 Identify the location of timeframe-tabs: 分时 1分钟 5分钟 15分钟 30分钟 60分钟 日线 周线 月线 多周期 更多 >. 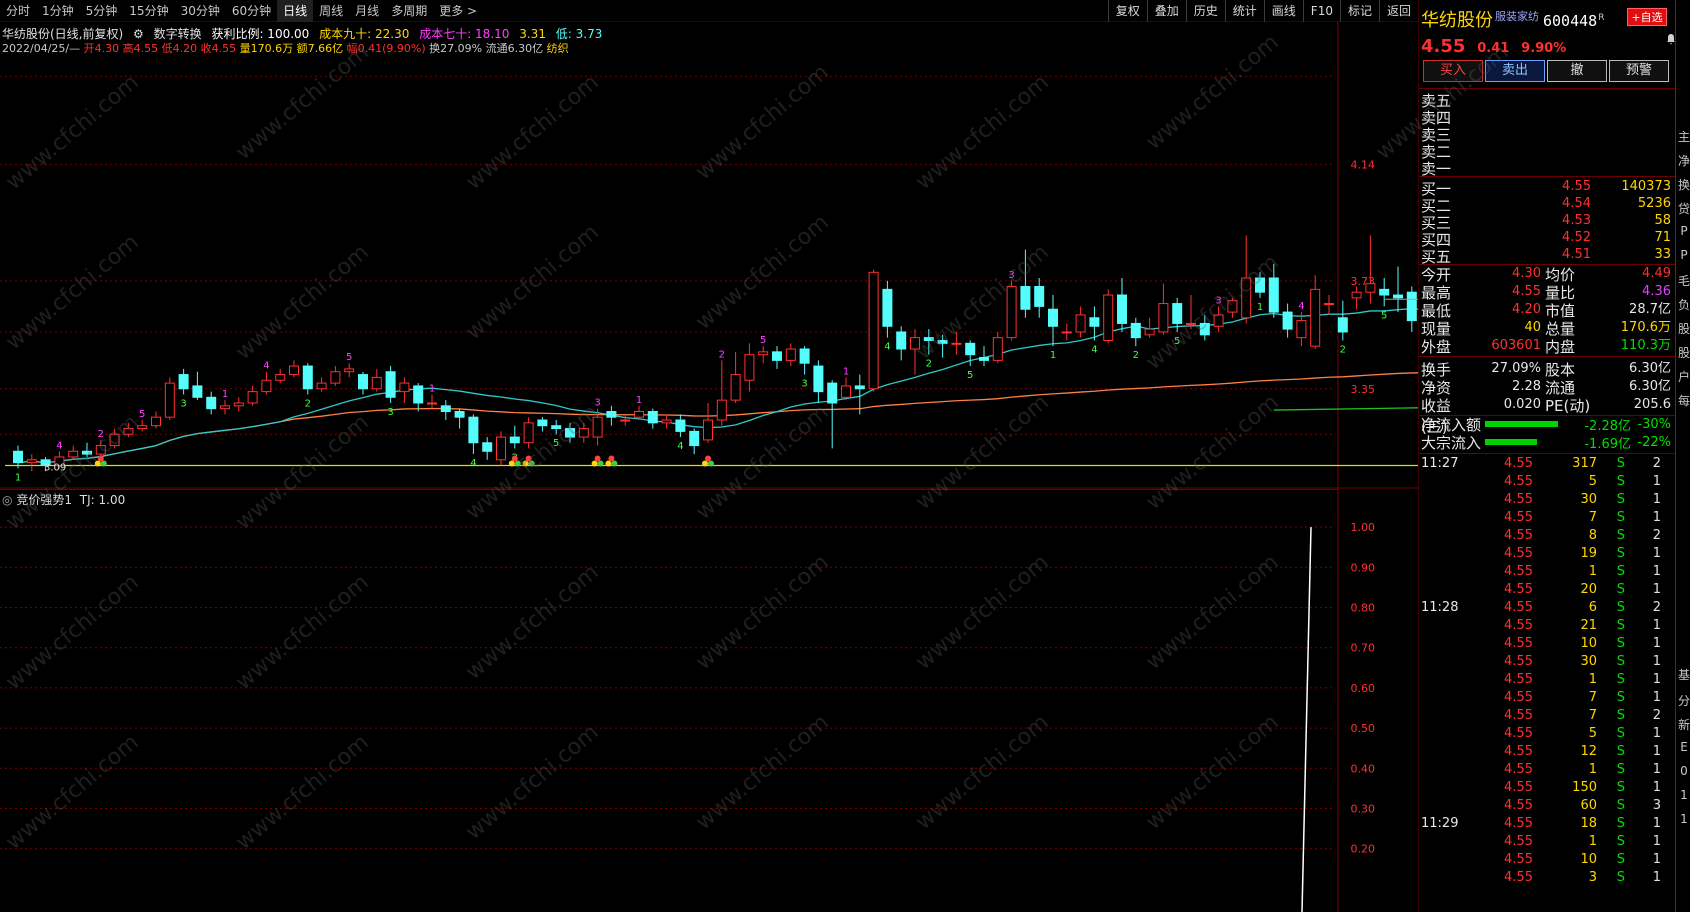
(241, 11).